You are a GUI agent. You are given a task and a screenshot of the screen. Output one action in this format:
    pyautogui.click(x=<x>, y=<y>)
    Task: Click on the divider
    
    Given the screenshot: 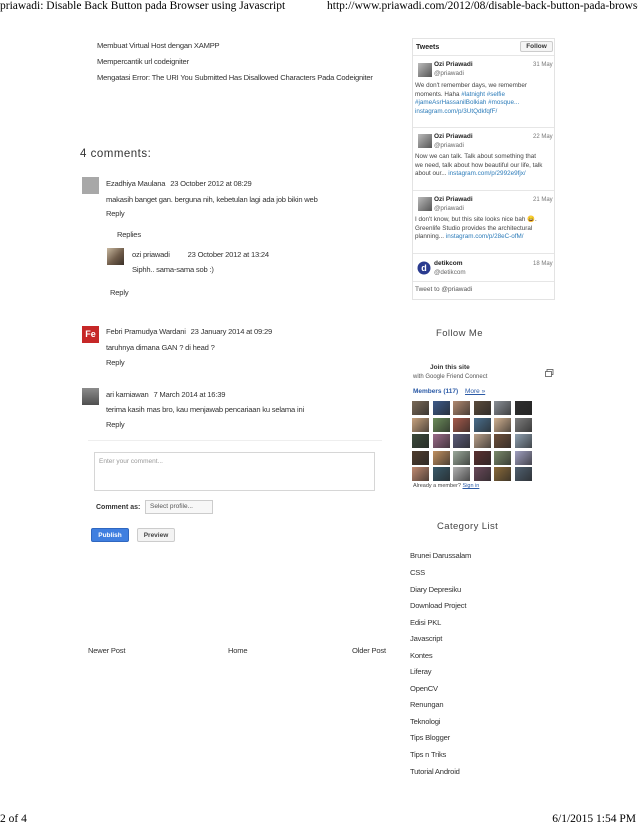 What is the action you would take?
    pyautogui.click(x=483, y=127)
    